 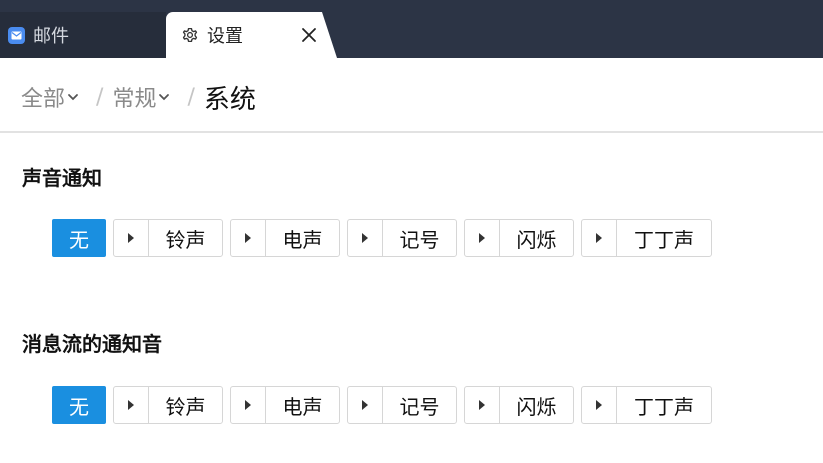 I want to click on breadcrumb-item-general: 常规, so click(x=141, y=97).